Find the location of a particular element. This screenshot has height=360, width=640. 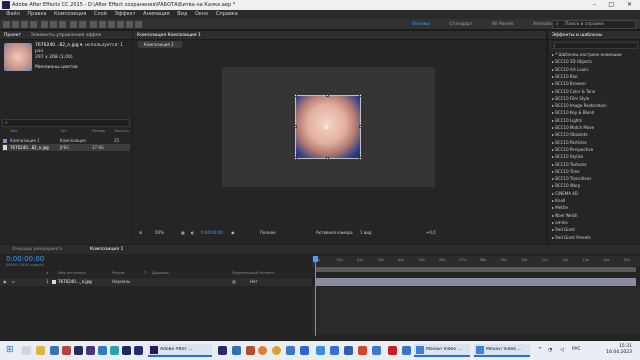

workspace-all-panels: All Panels is located at coordinates (503, 24).